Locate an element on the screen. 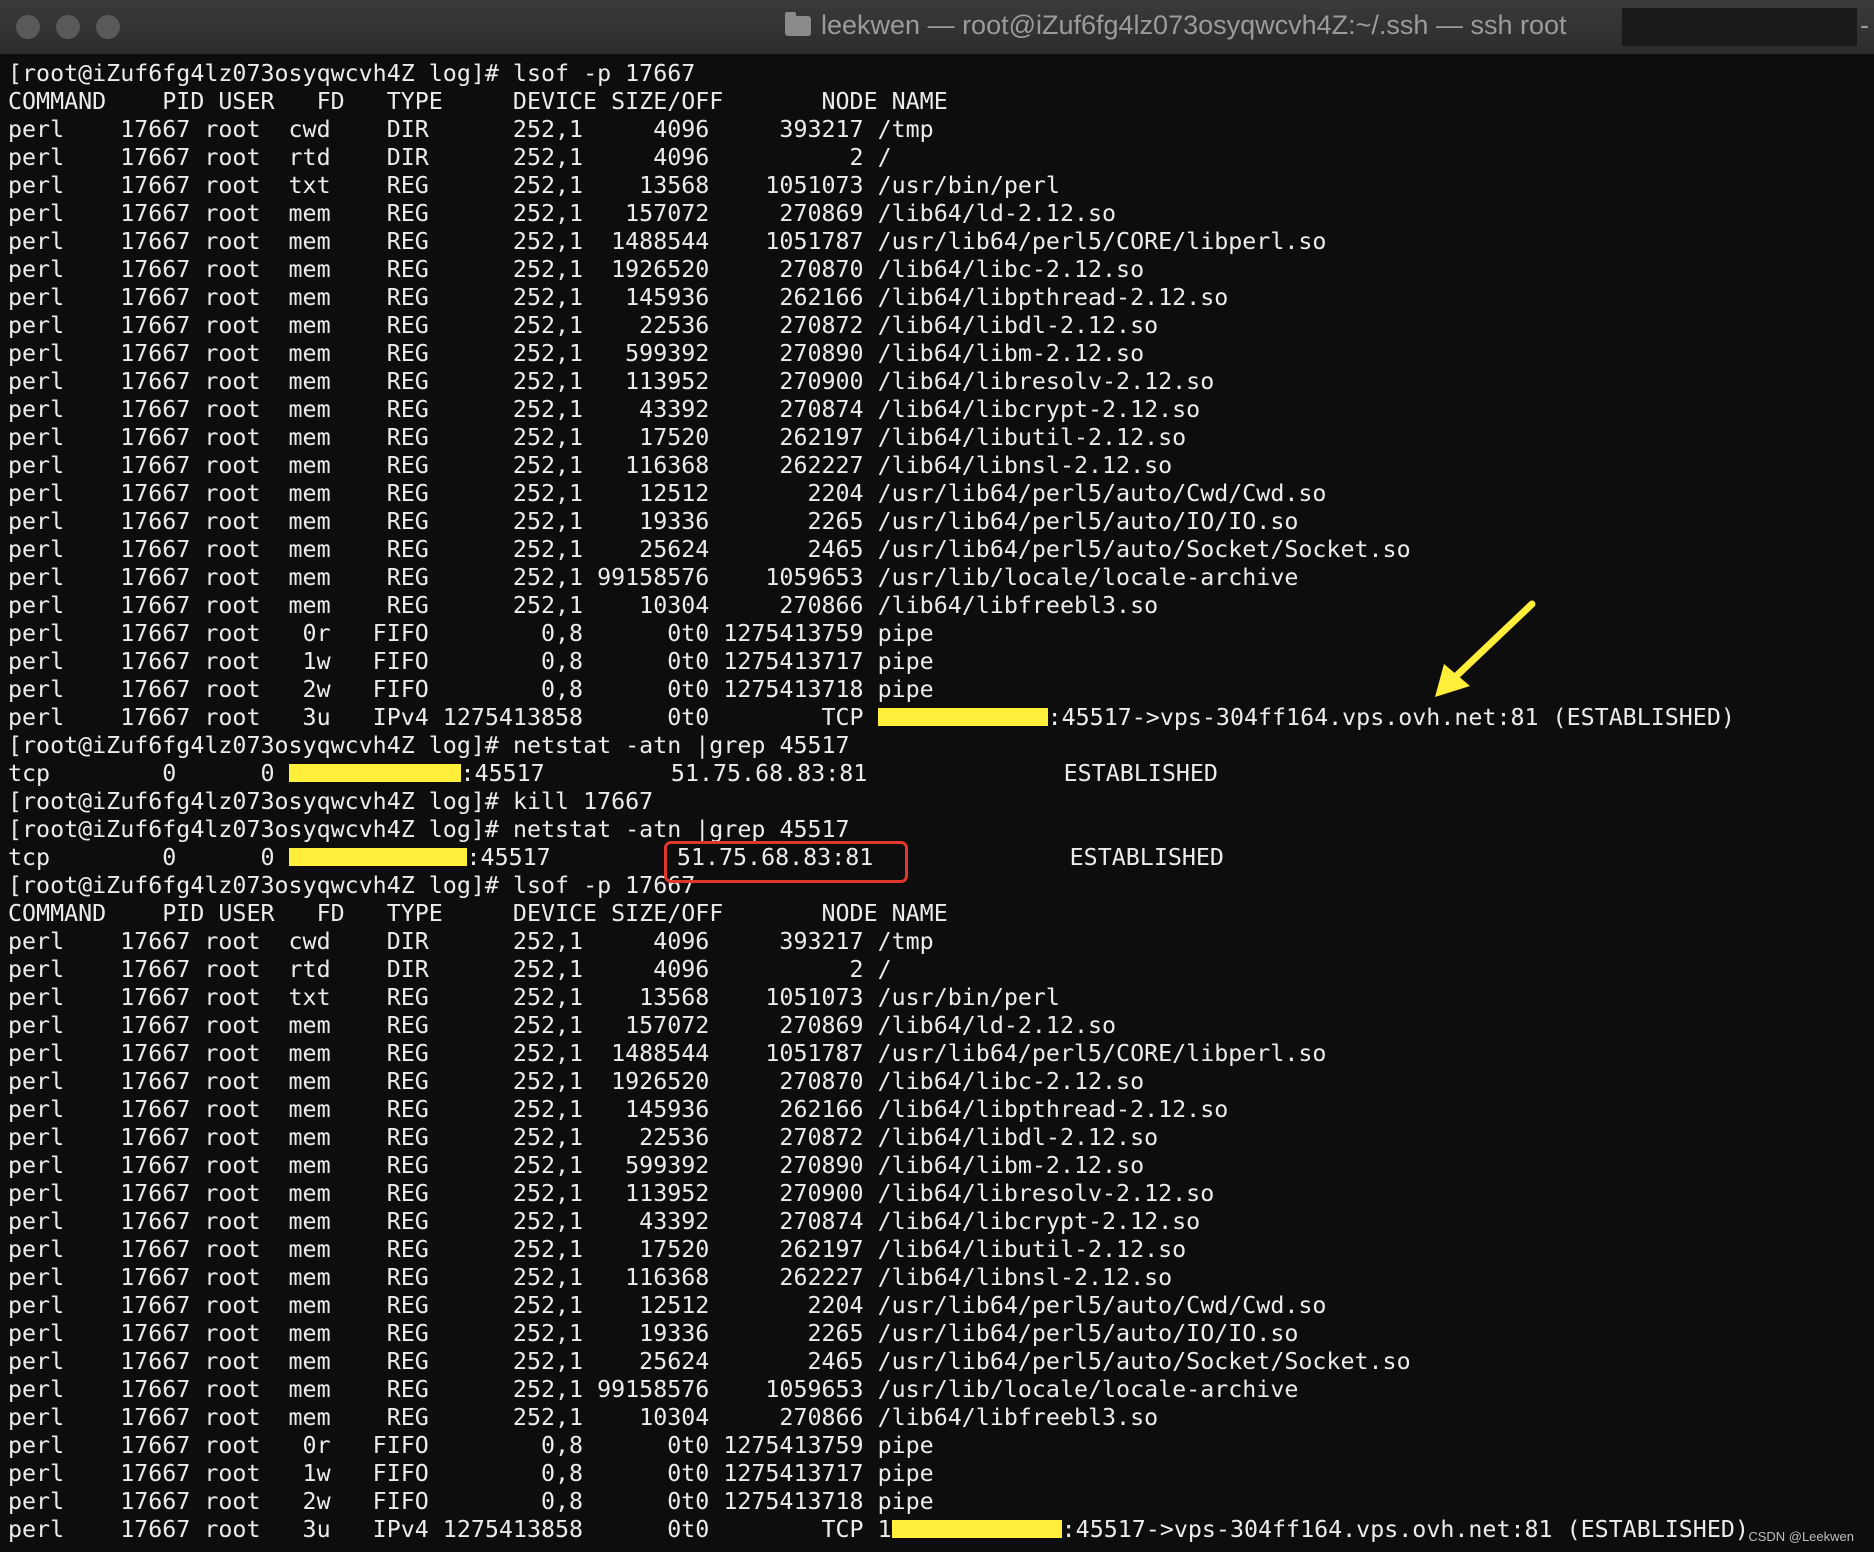  netstat-prefix: tcp 0 0 is located at coordinates (148, 857).